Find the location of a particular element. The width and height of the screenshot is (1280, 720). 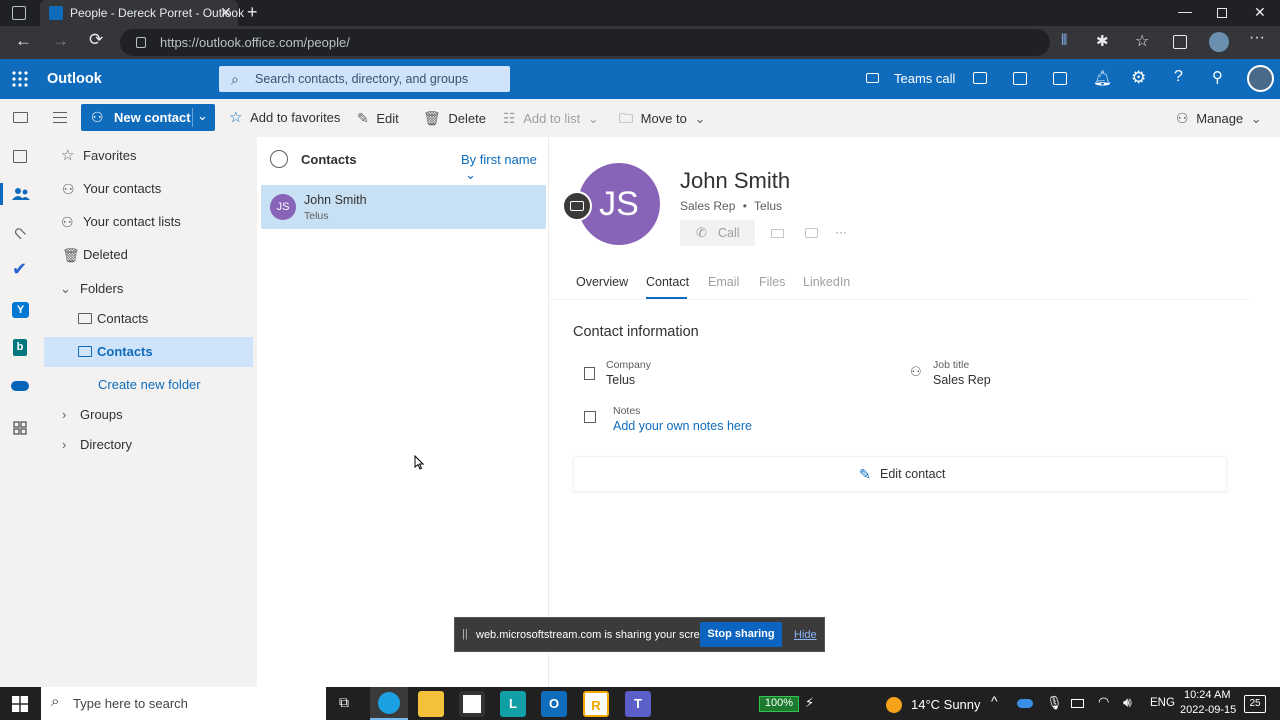

tab-linkedin: LinkedIn is located at coordinates (826, 282).